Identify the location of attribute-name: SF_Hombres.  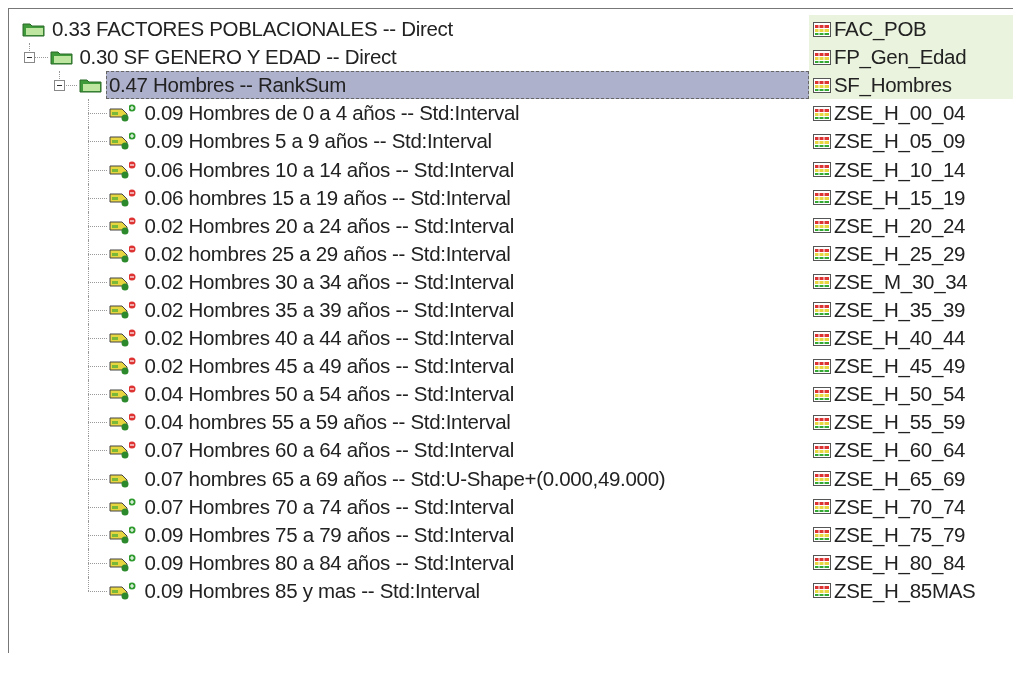
(893, 85).